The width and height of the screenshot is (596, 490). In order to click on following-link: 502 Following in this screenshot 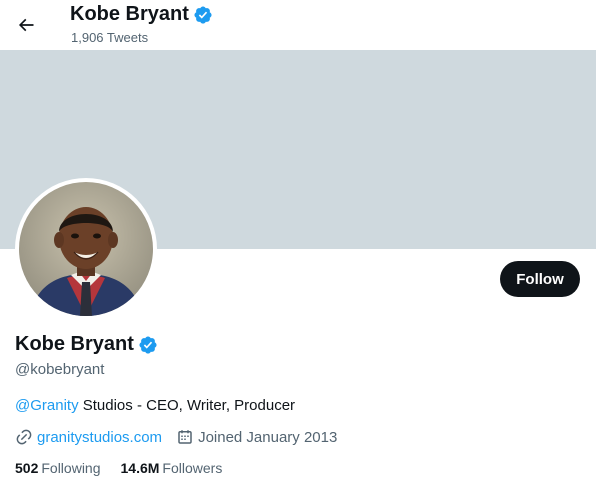, I will do `click(58, 468)`.